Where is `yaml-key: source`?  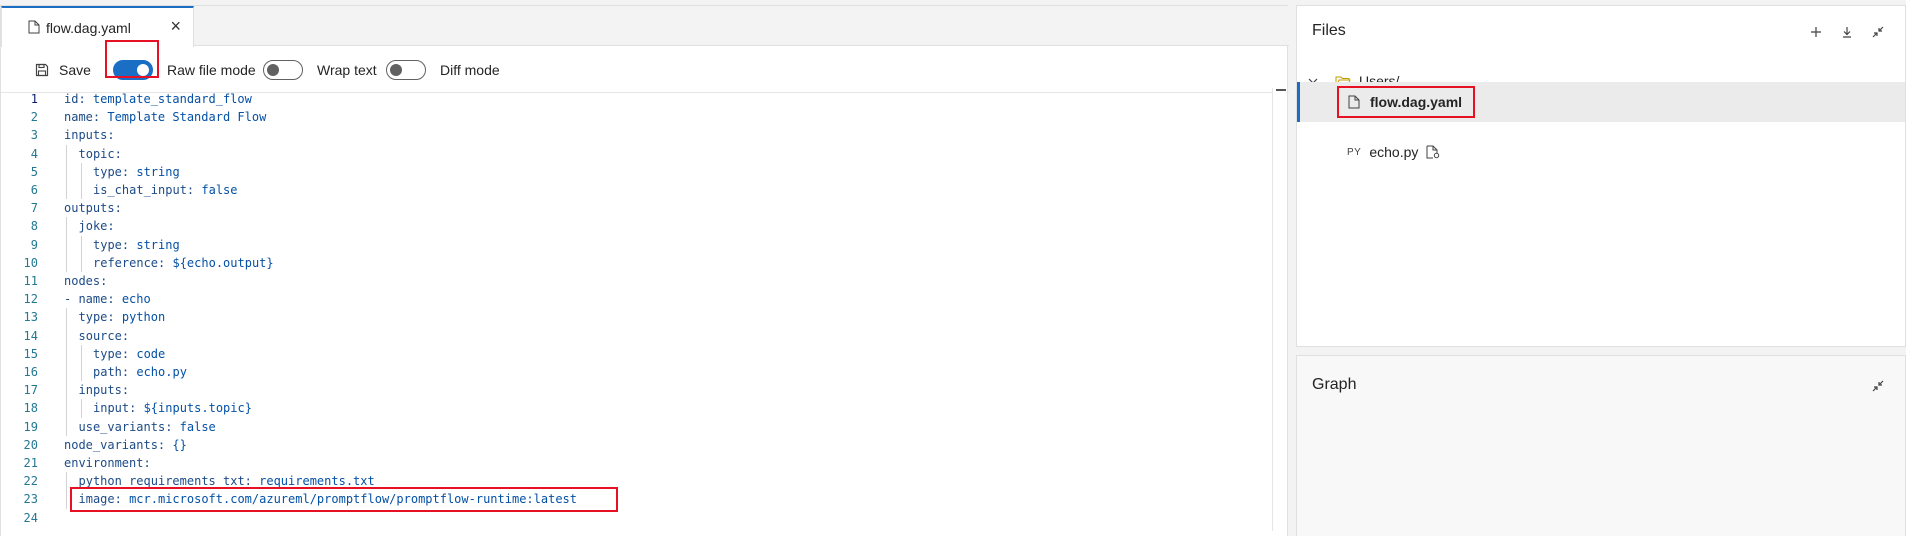
yaml-key: source is located at coordinates (100, 335).